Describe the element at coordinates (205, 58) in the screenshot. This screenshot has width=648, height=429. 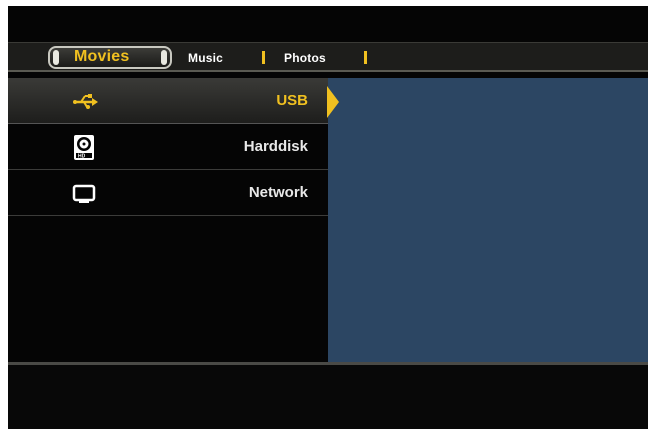
I see `tab-music: Music` at that location.